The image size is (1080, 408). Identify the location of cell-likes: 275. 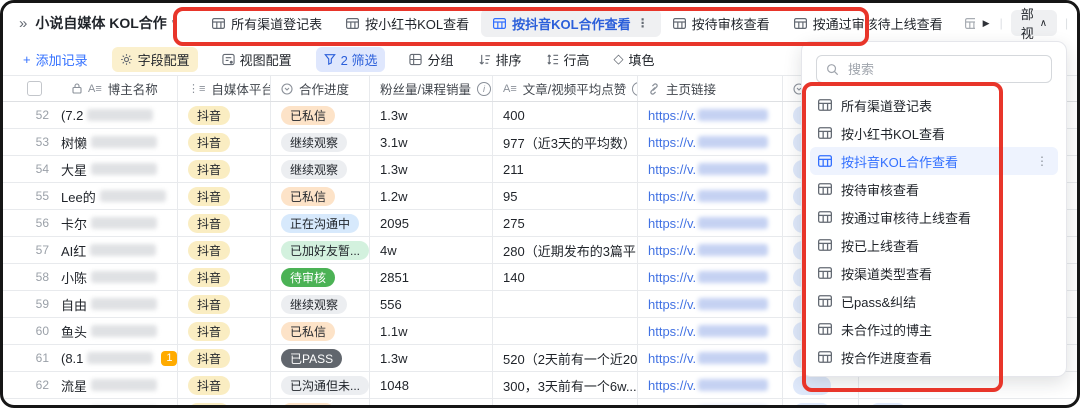
(565, 223).